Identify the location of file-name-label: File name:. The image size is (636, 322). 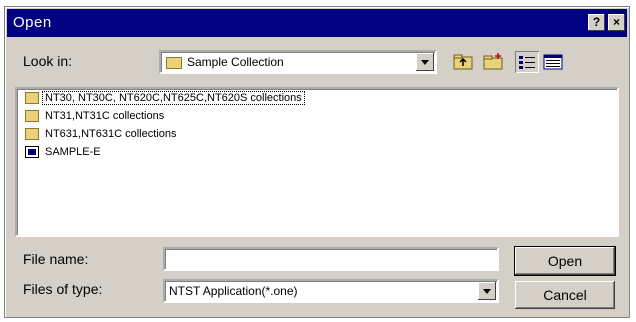
(56, 259).